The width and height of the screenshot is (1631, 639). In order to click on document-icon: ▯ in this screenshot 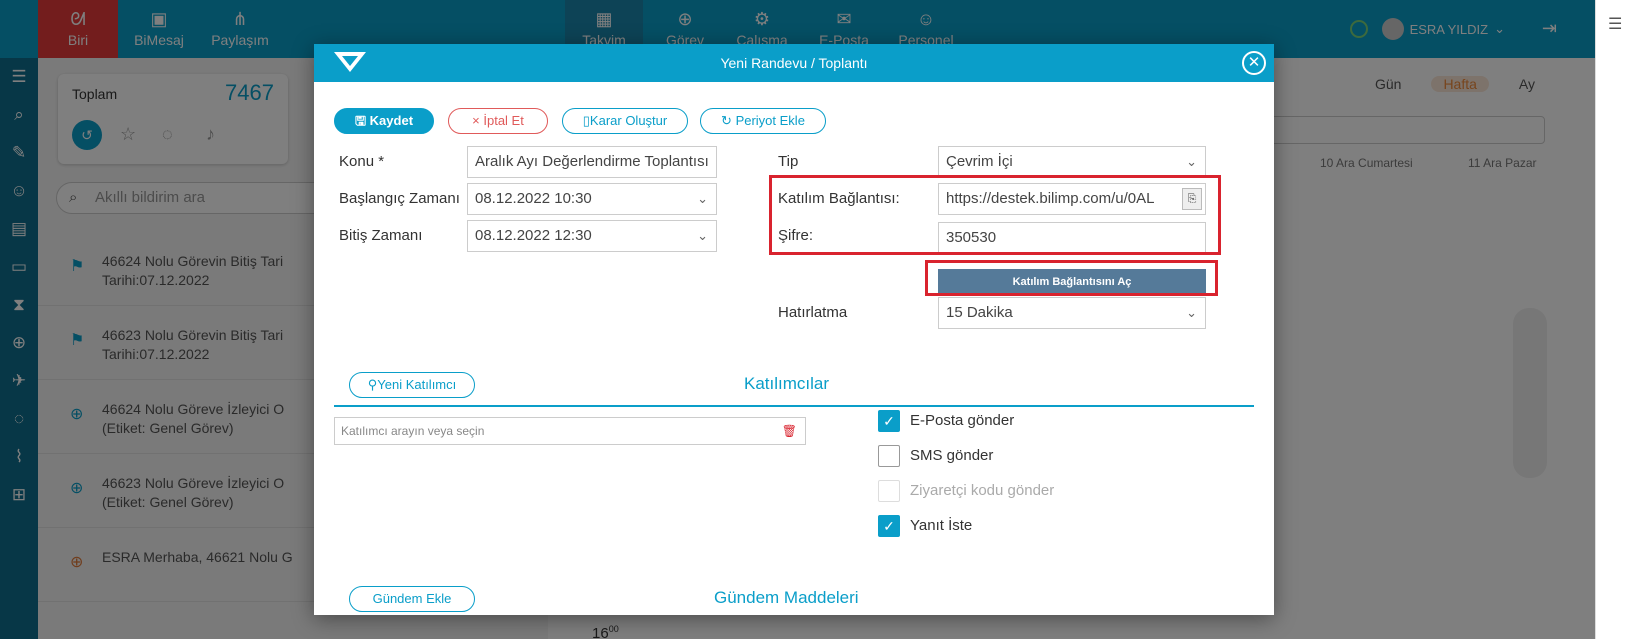, I will do `click(586, 120)`.